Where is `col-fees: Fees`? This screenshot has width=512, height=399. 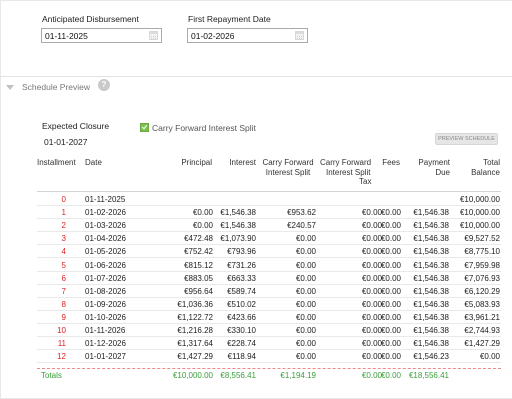
col-fees: Fees is located at coordinates (391, 162).